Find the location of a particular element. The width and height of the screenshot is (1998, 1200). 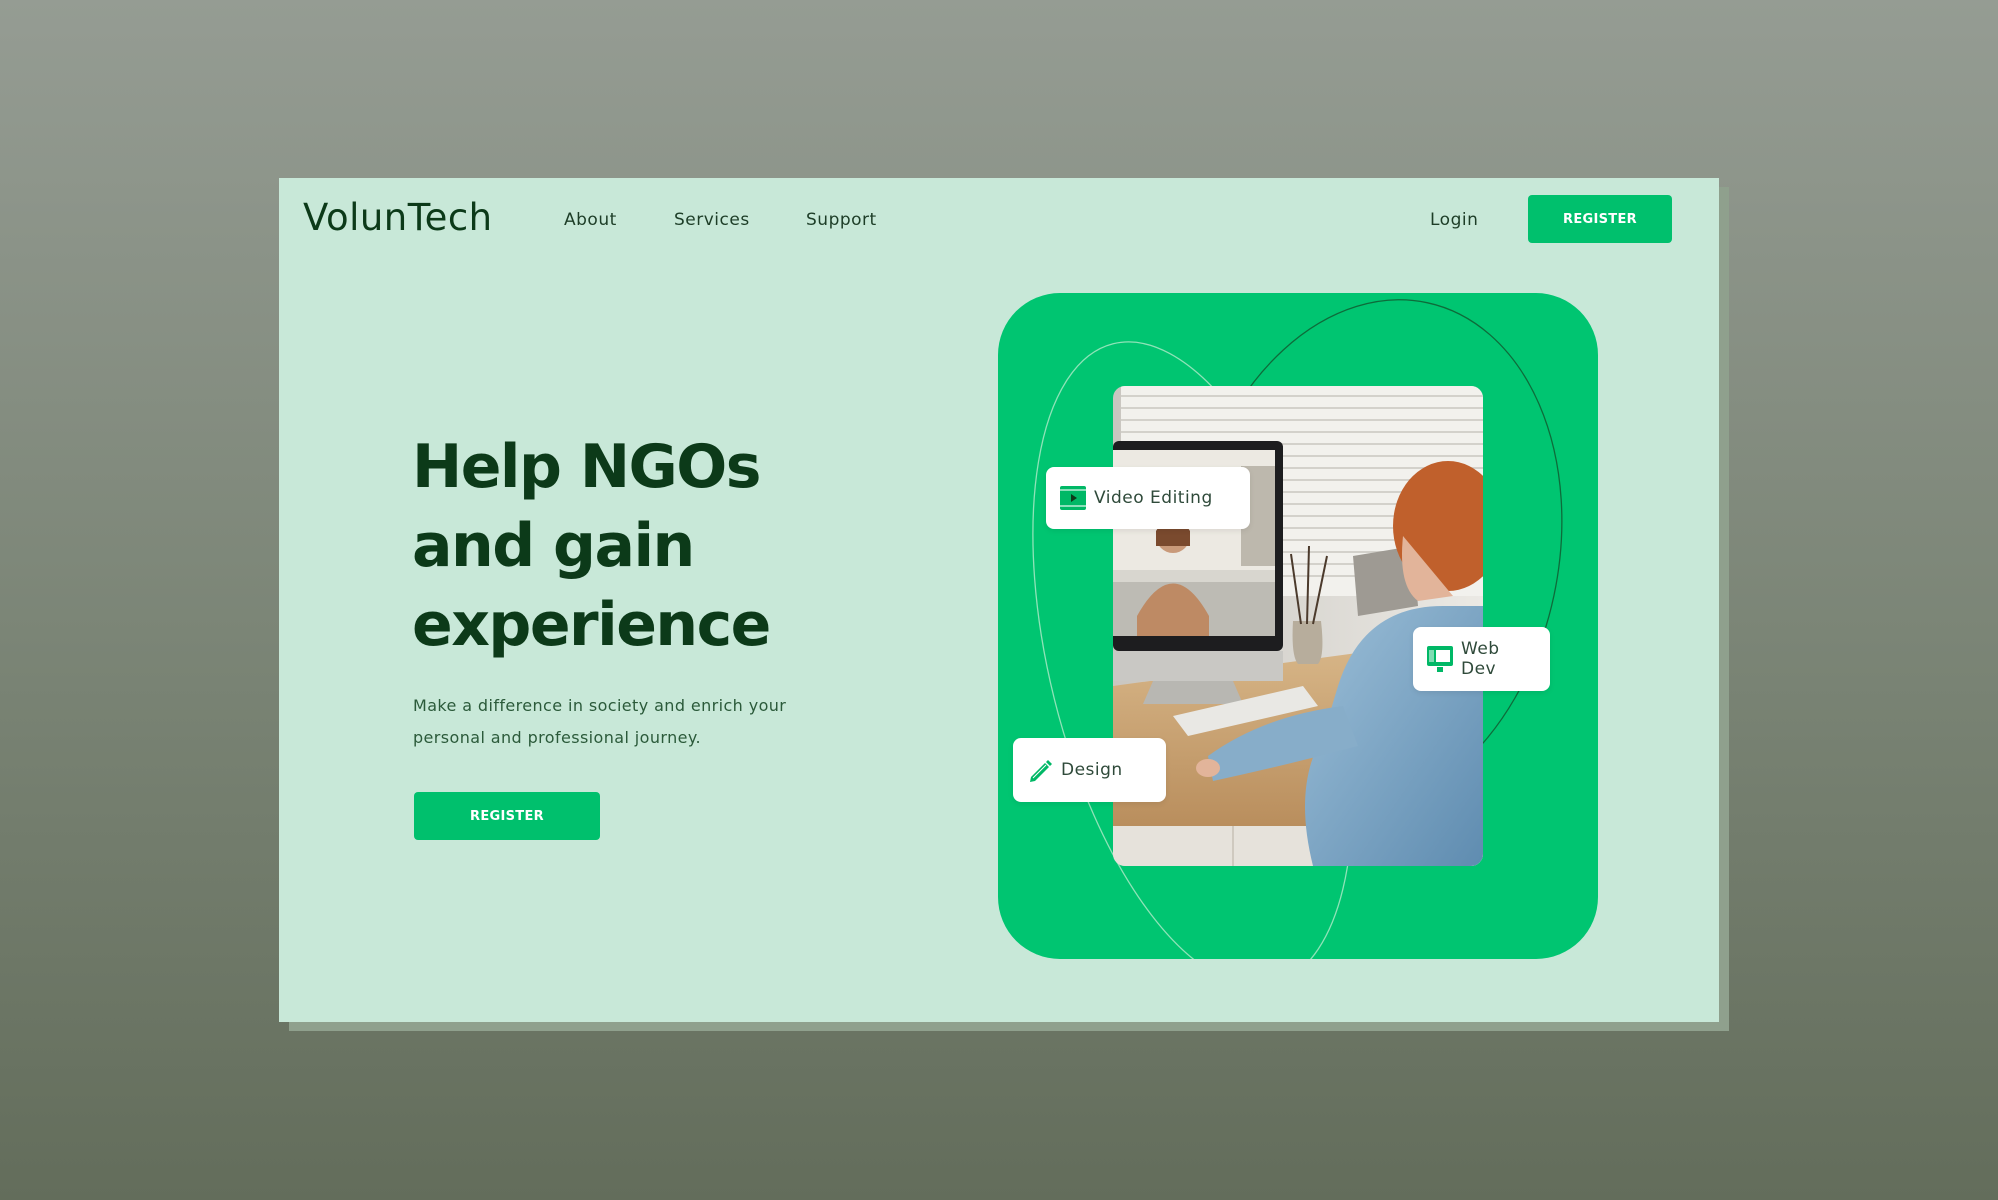

register-button-hero: REGISTER is located at coordinates (507, 816).